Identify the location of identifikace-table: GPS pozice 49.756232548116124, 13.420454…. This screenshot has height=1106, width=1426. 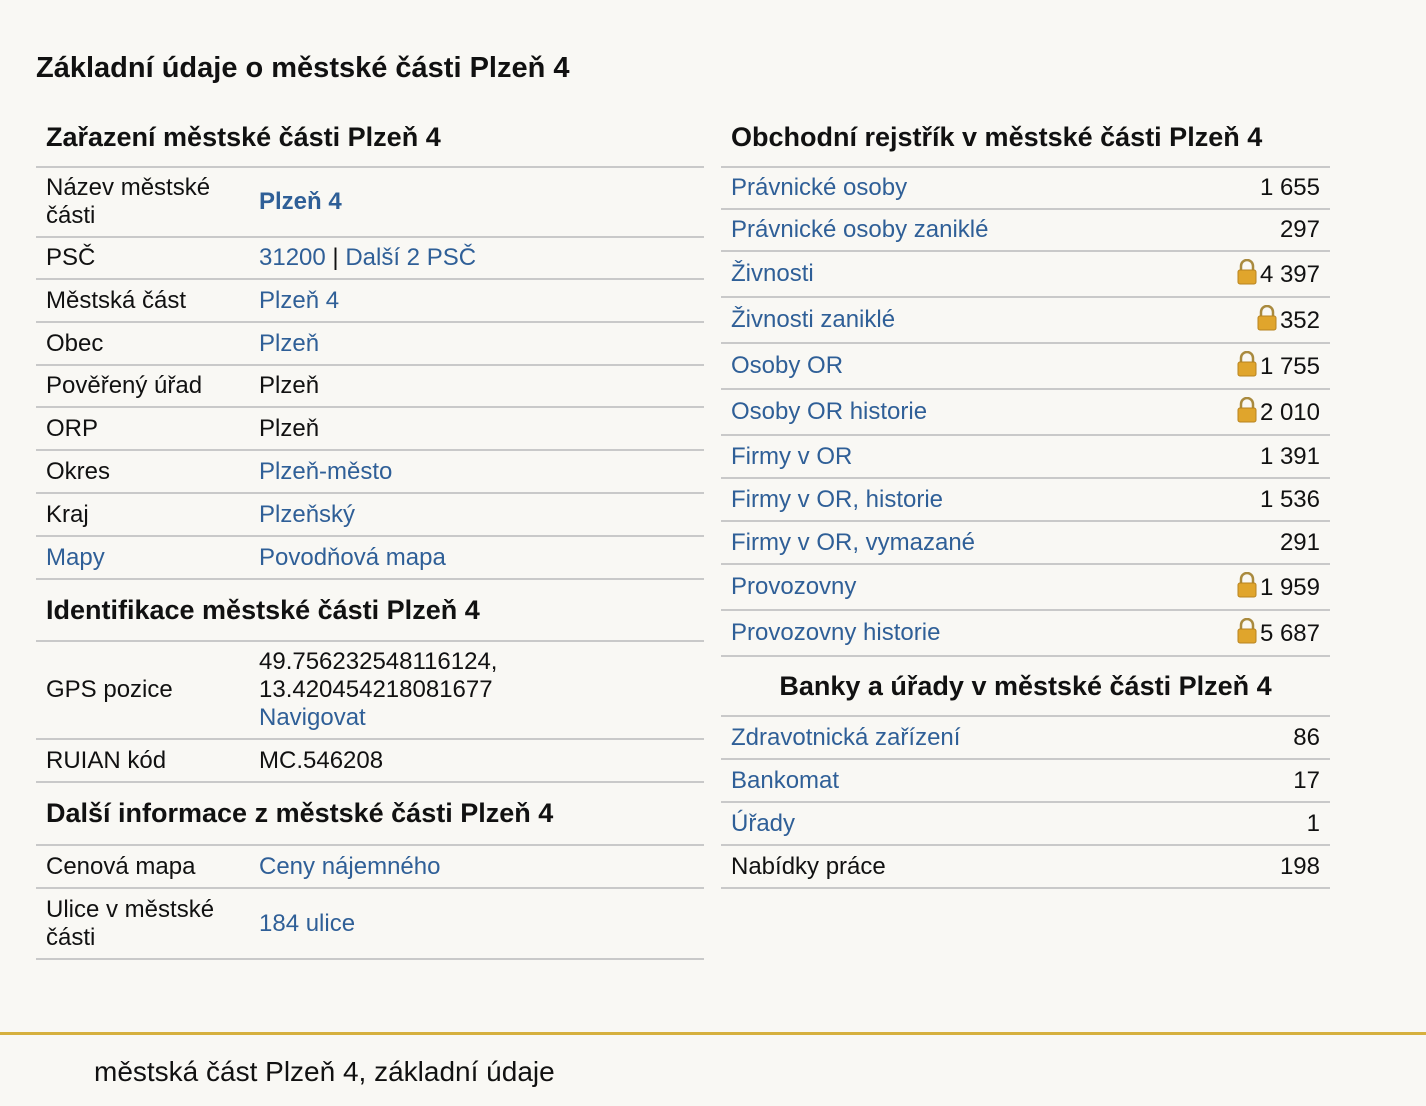
(370, 711).